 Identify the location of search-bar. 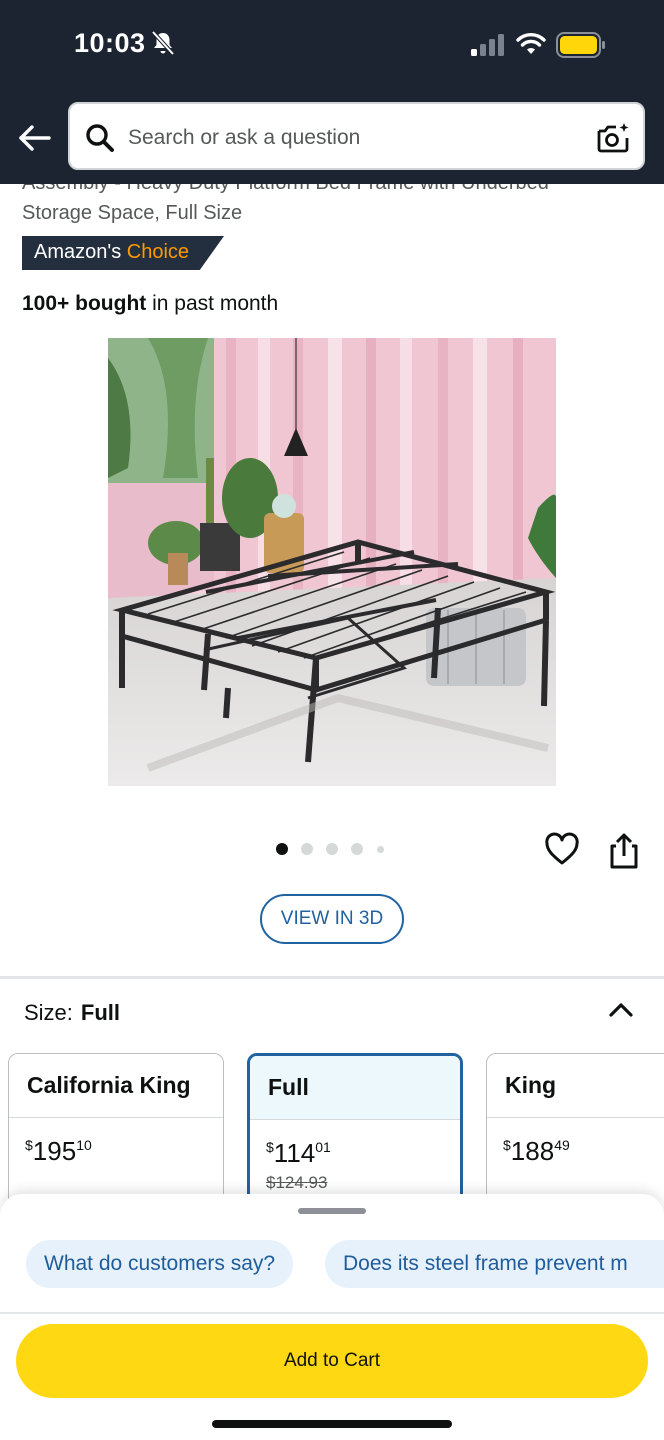
(356, 136).